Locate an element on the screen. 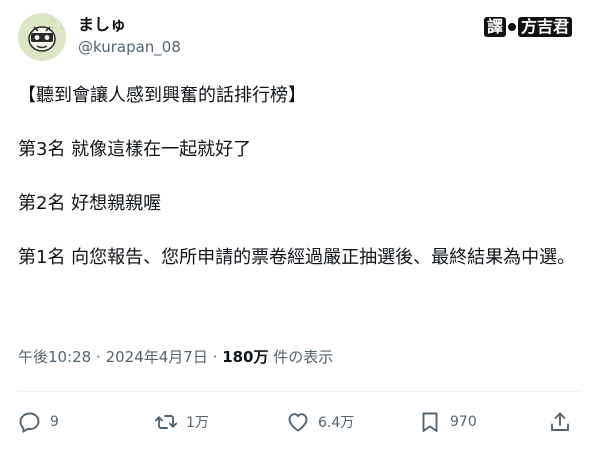 The width and height of the screenshot is (598, 451). retweet-icon is located at coordinates (166, 422).